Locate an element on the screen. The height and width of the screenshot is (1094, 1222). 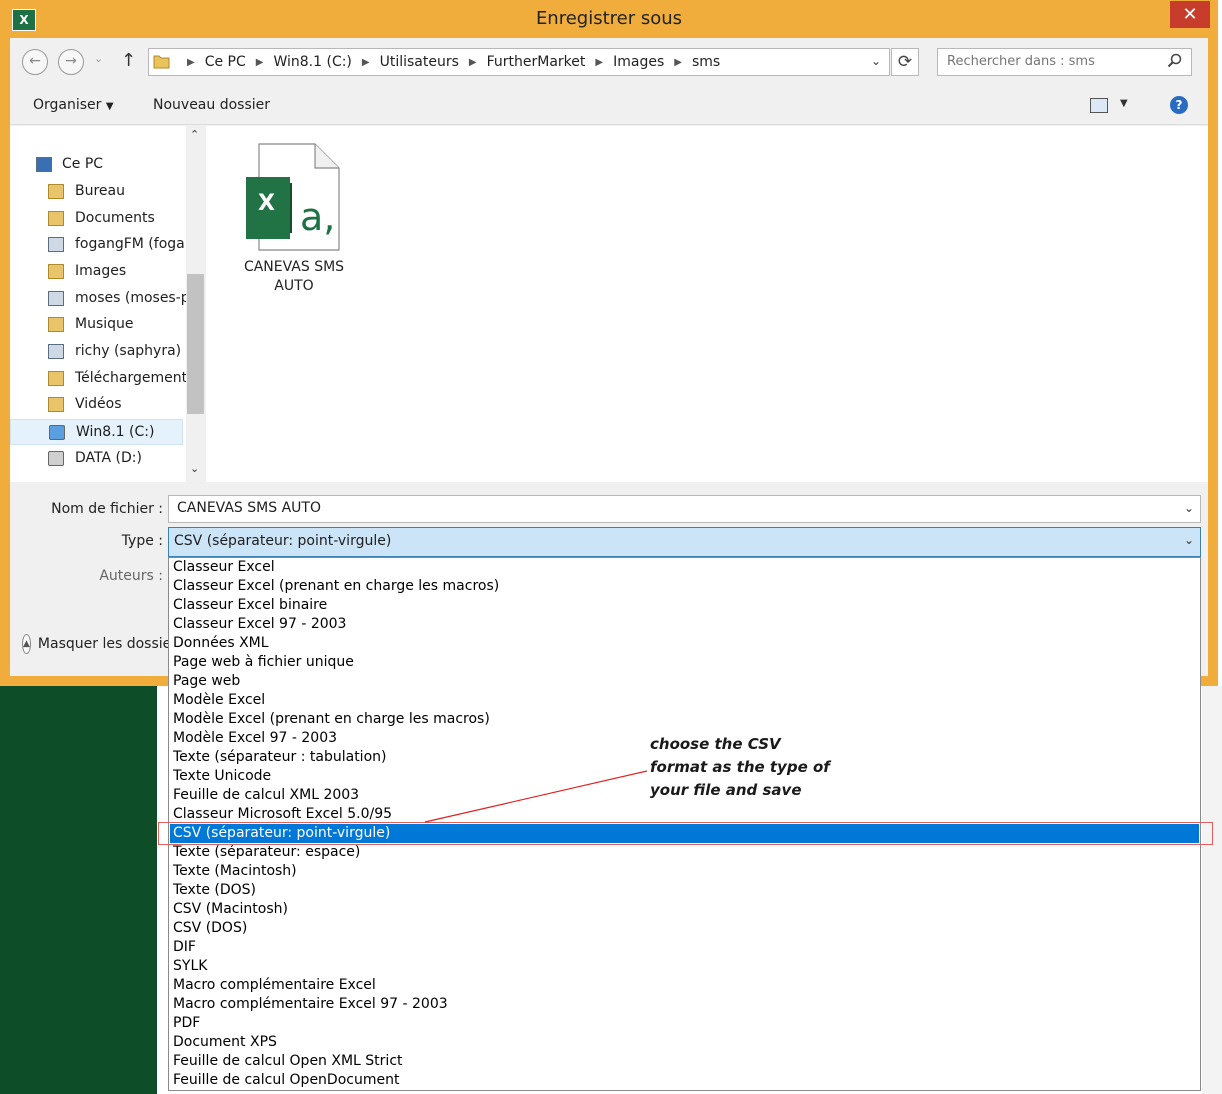
organize-button: Organiser ▼ is located at coordinates (73, 105).